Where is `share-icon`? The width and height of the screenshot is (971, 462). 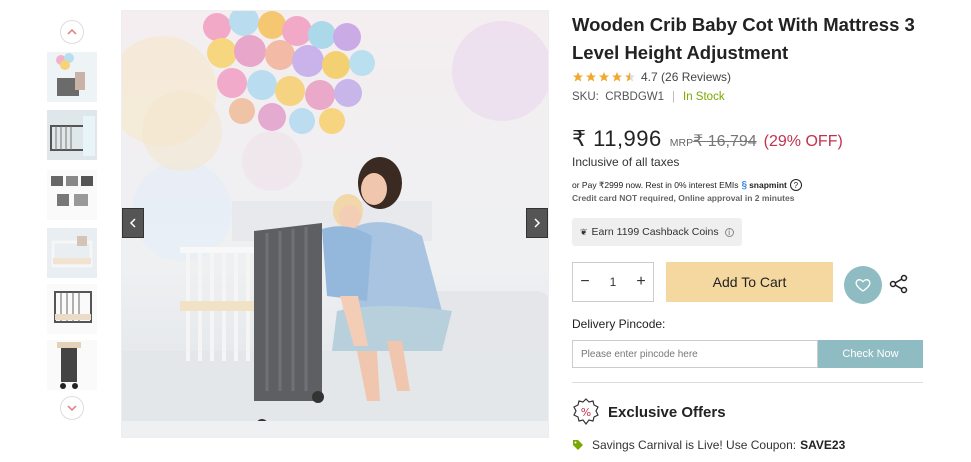 share-icon is located at coordinates (898, 284).